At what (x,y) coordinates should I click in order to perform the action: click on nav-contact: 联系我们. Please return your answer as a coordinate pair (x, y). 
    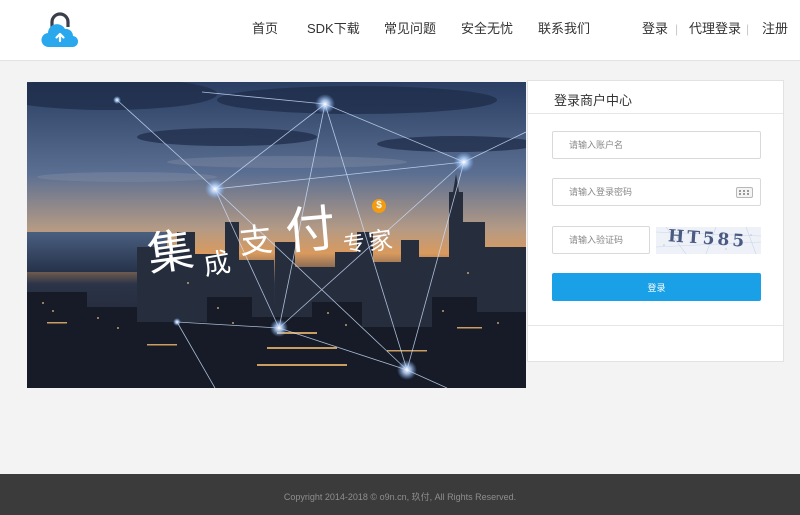
    Looking at the image, I should click on (564, 29).